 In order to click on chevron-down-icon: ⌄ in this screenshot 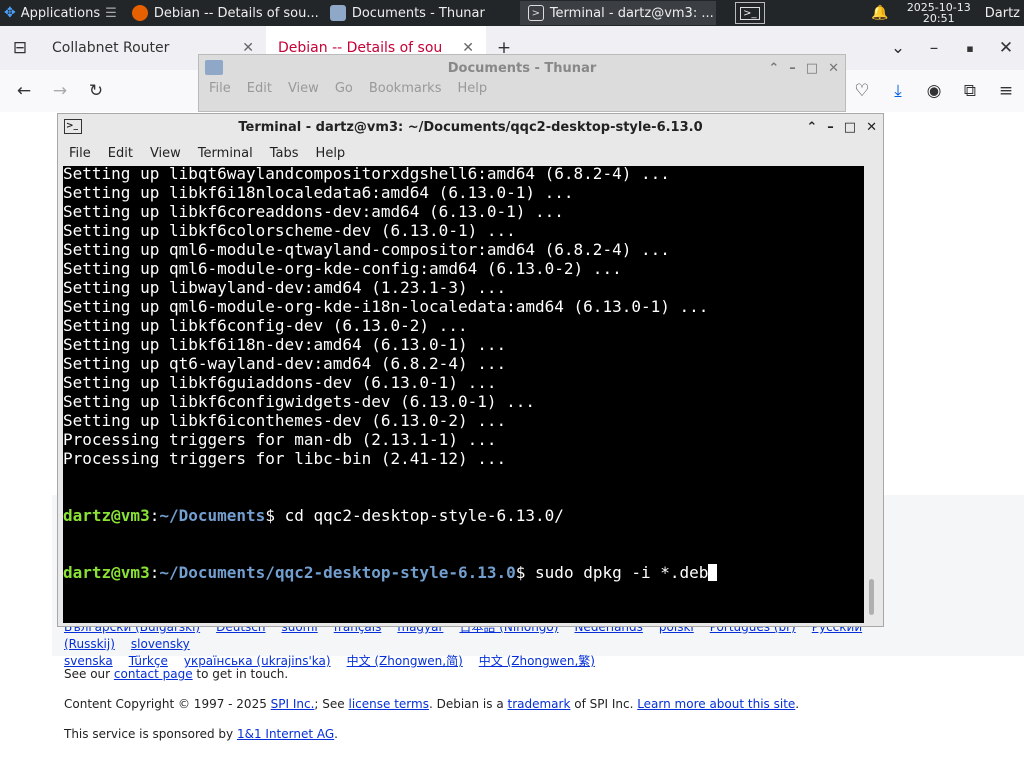, I will do `click(898, 48)`.